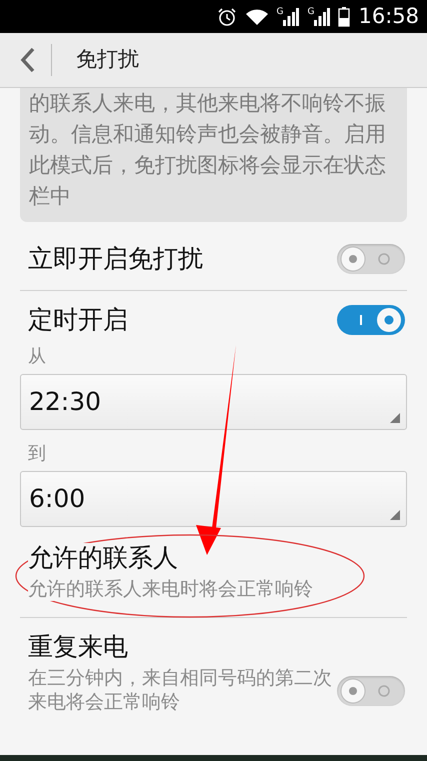 Image resolution: width=427 pixels, height=761 pixels. I want to click on setting-title: 定时开启, so click(78, 320).